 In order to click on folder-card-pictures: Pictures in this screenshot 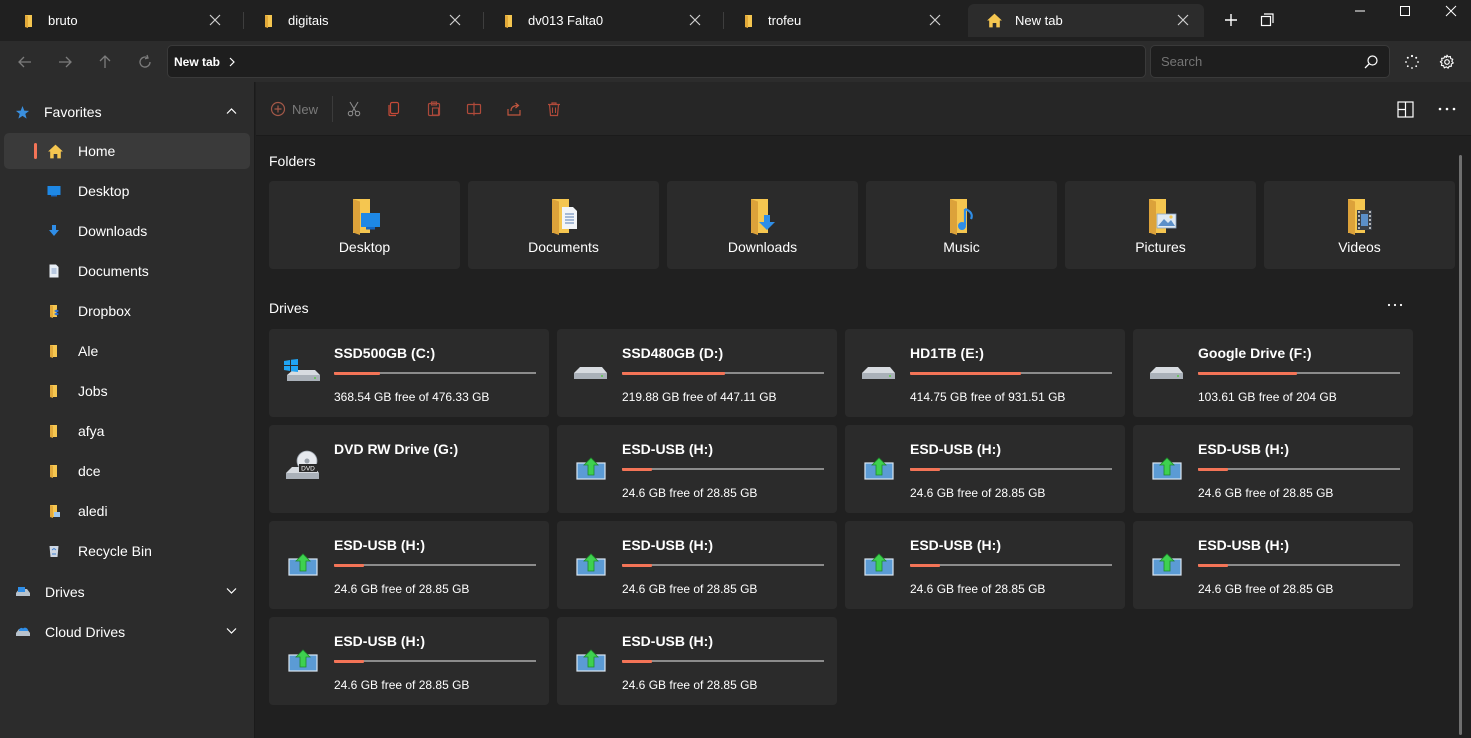, I will do `click(1160, 225)`.